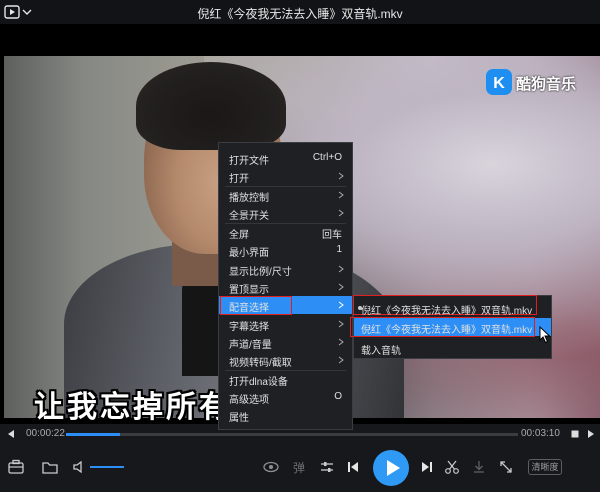 The width and height of the screenshot is (600, 492). I want to click on download-icon, so click(479, 467).